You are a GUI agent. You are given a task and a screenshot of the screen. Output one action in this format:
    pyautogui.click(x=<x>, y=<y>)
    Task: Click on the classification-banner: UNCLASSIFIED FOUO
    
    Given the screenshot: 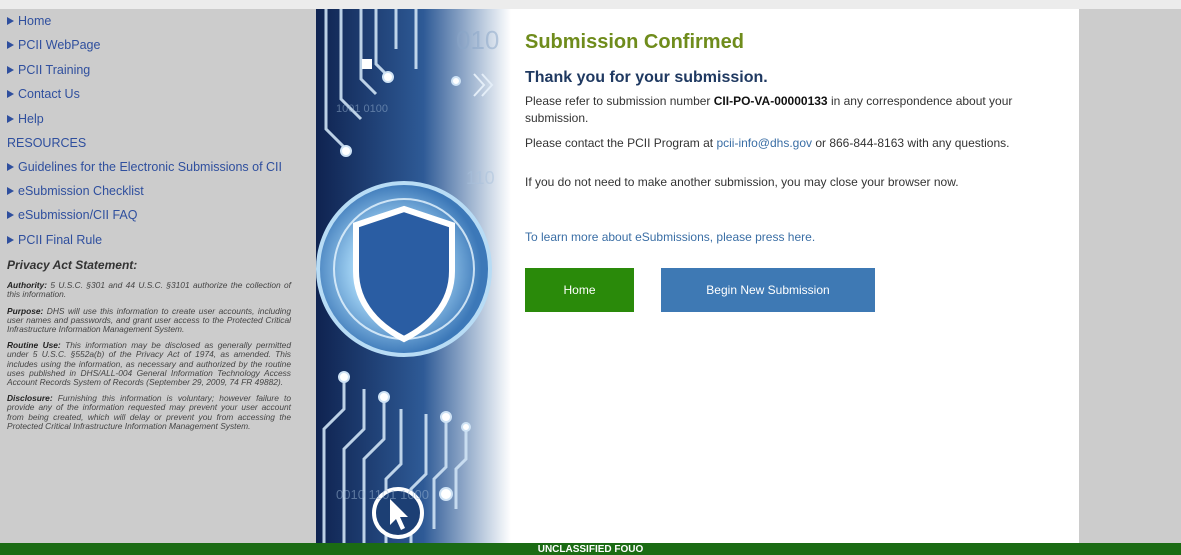 What is the action you would take?
    pyautogui.click(x=590, y=549)
    